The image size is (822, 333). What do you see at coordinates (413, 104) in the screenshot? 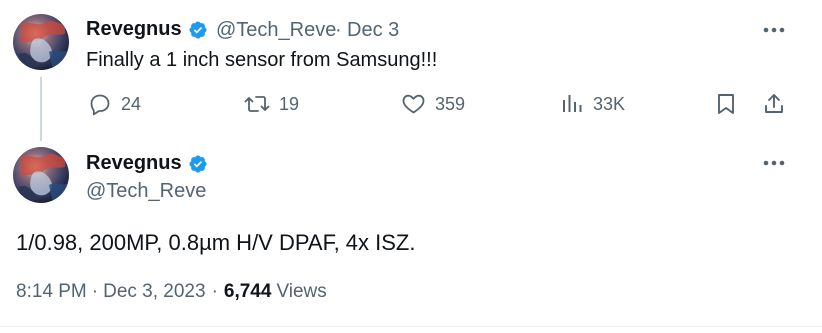
I see `heart-icon` at bounding box center [413, 104].